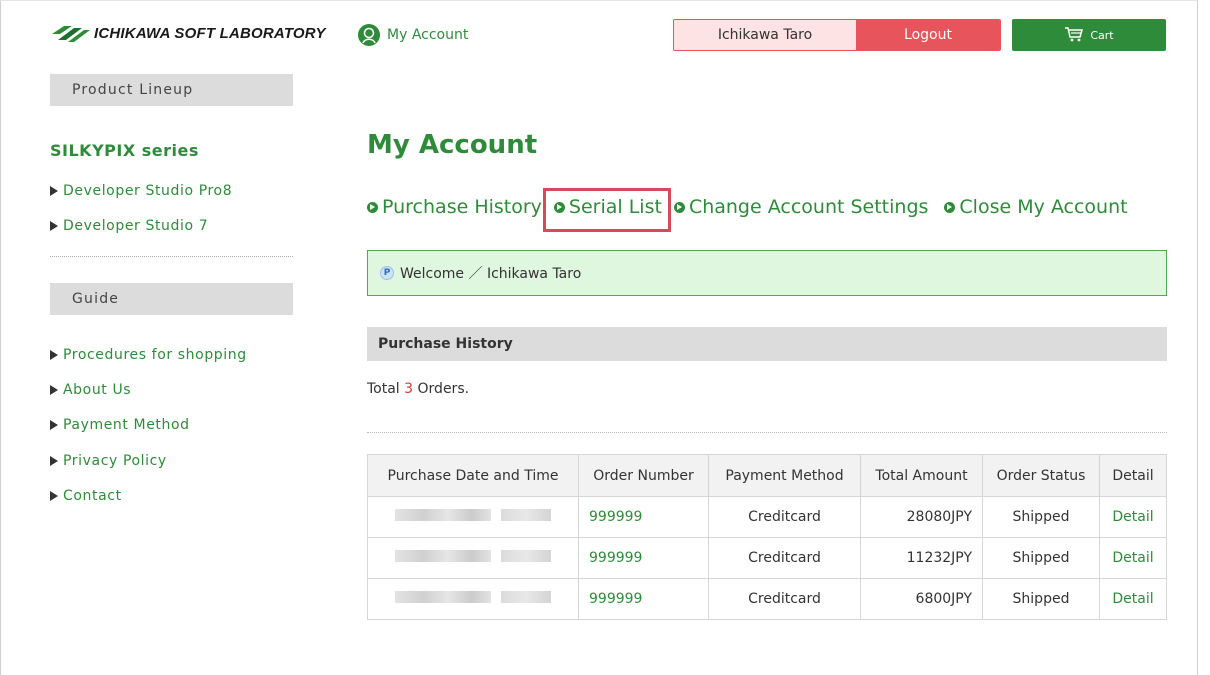 Image resolution: width=1210 pixels, height=675 pixels. What do you see at coordinates (386, 389) in the screenshot?
I see `total-prefix: Total` at bounding box center [386, 389].